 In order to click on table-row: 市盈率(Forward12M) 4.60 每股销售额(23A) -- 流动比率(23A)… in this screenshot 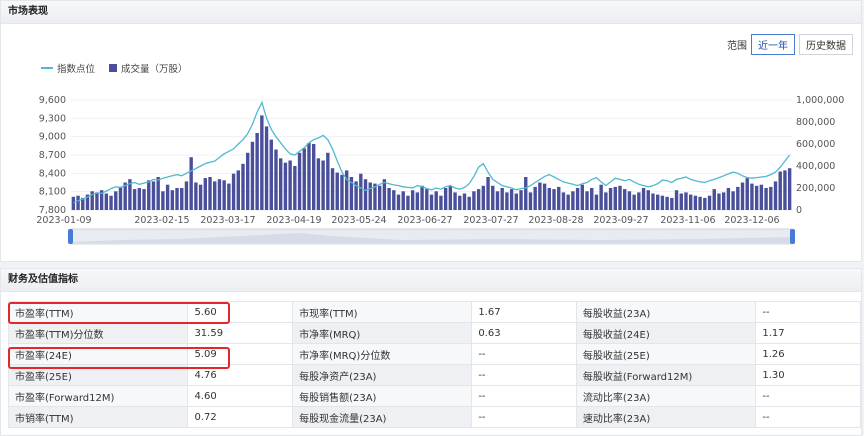, I will do `click(434, 396)`.